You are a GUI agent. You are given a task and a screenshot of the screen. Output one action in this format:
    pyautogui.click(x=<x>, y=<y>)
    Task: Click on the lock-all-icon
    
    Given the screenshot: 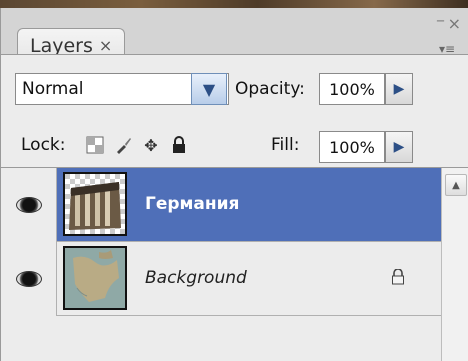 What is the action you would take?
    pyautogui.click(x=179, y=145)
    